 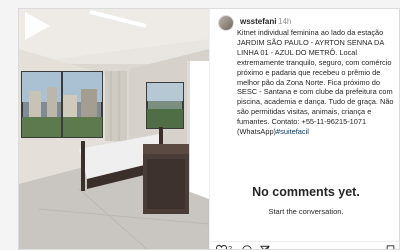 What do you see at coordinates (265, 247) in the screenshot?
I see `share-icon` at bounding box center [265, 247].